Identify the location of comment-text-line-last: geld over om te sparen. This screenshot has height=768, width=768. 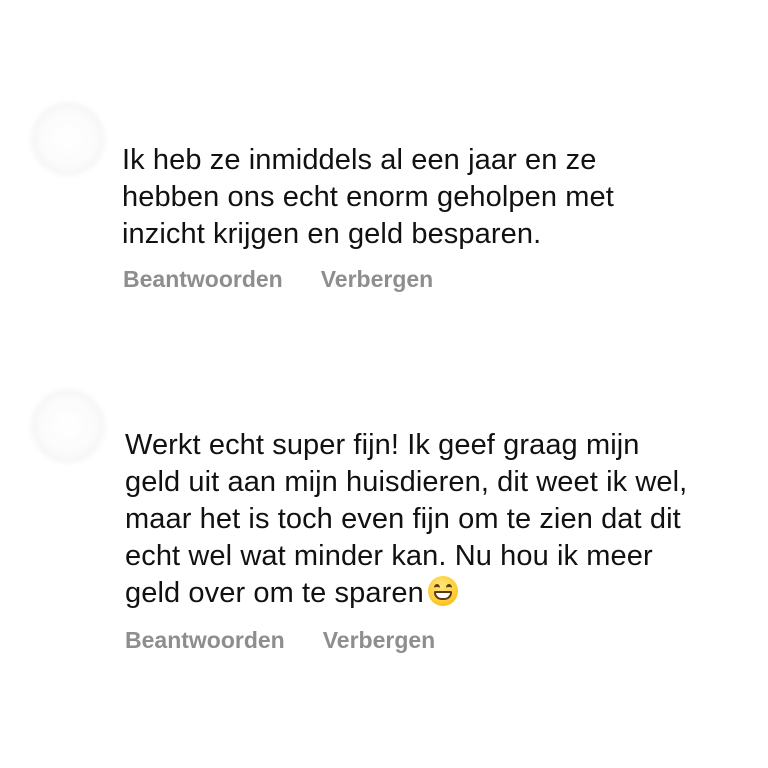
(406, 593).